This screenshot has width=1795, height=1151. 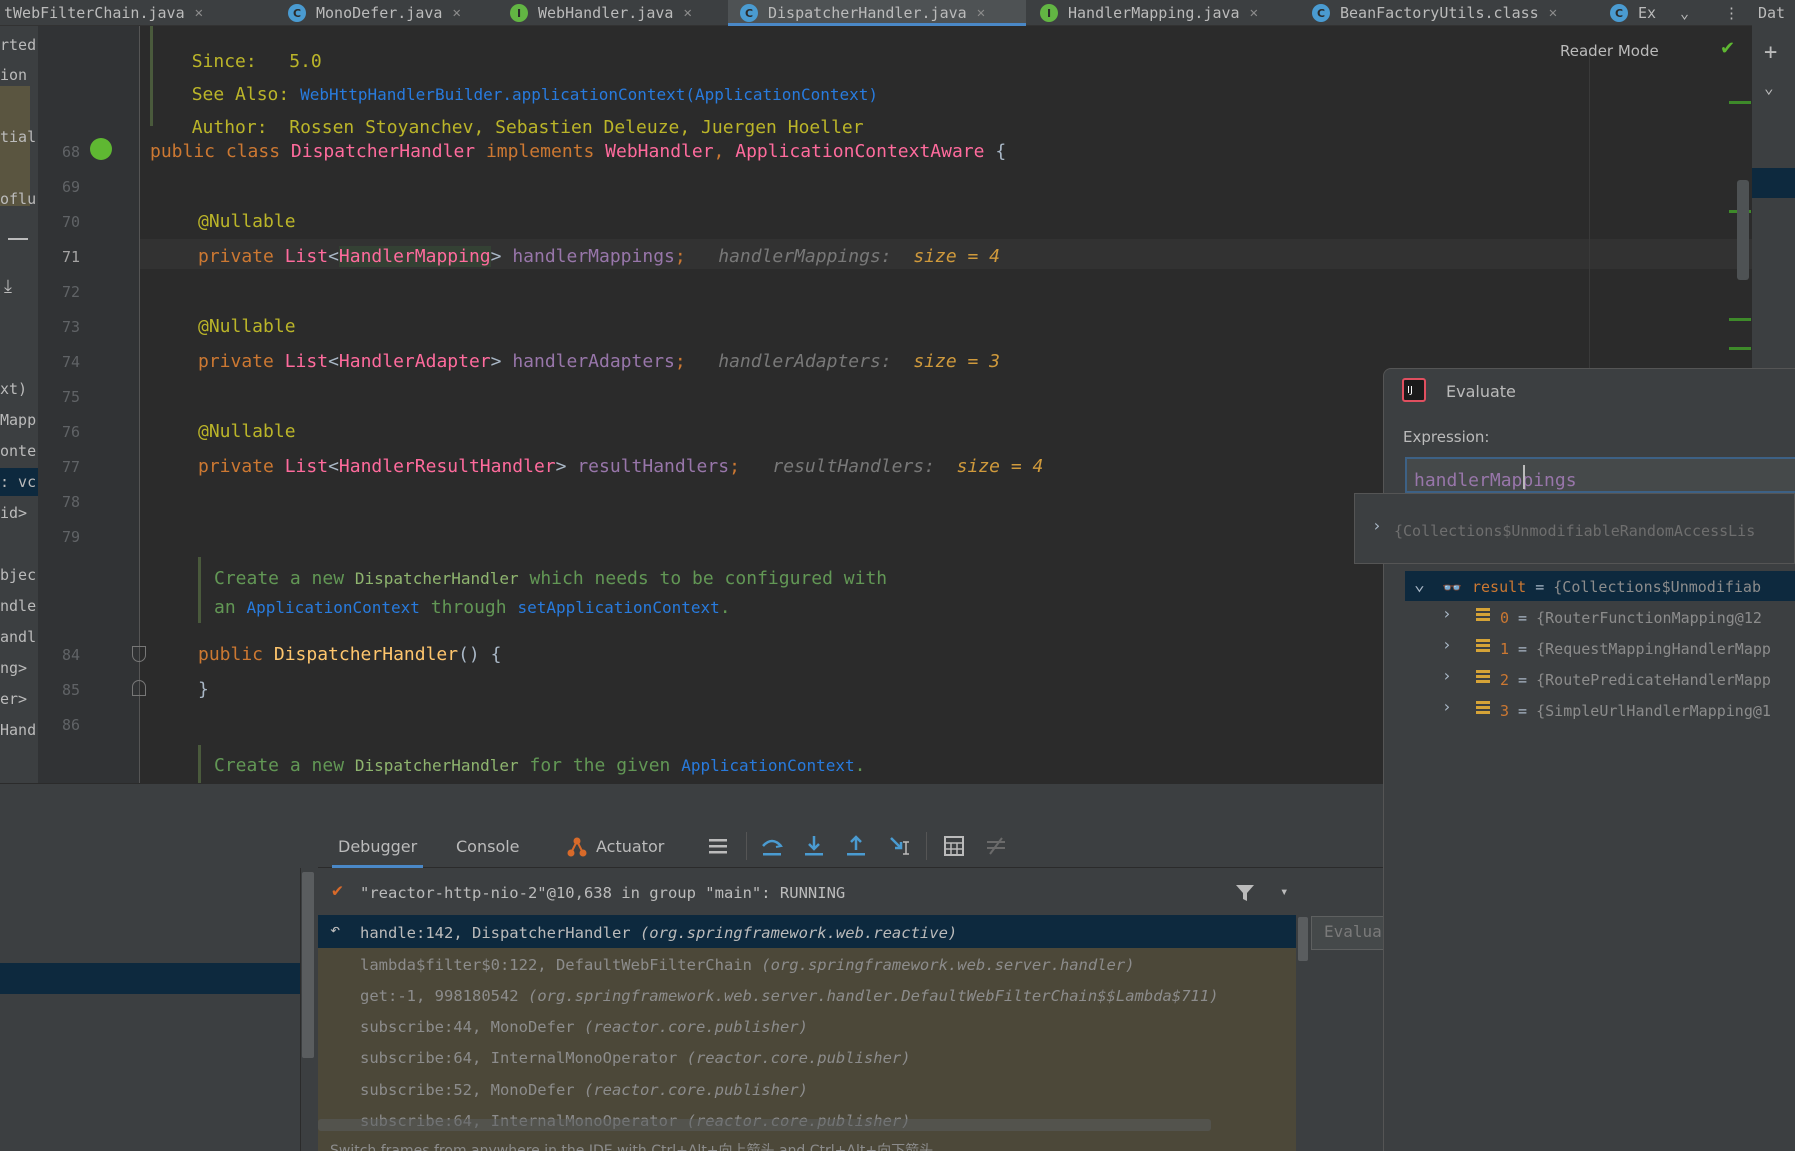 What do you see at coordinates (718, 846) in the screenshot?
I see `show-frames-icon` at bounding box center [718, 846].